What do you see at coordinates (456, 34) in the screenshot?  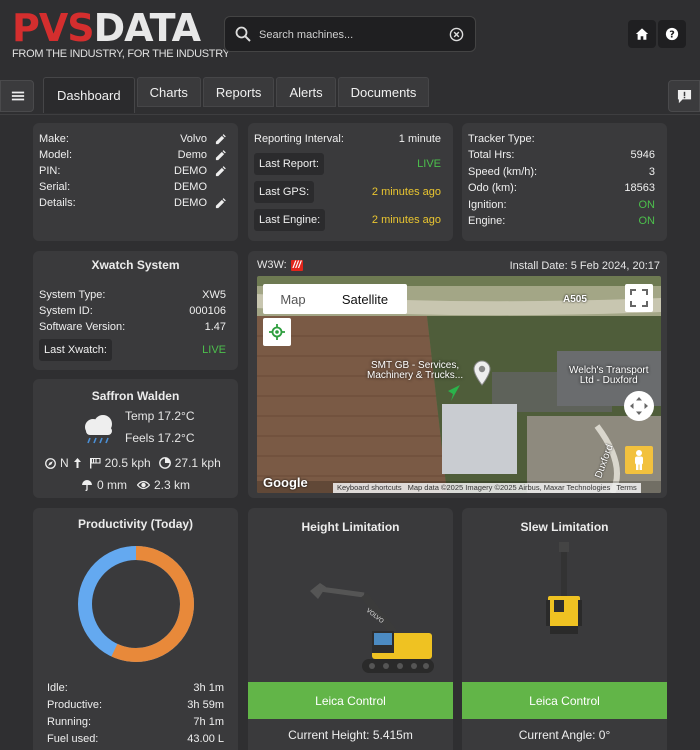 I see `clear-icon` at bounding box center [456, 34].